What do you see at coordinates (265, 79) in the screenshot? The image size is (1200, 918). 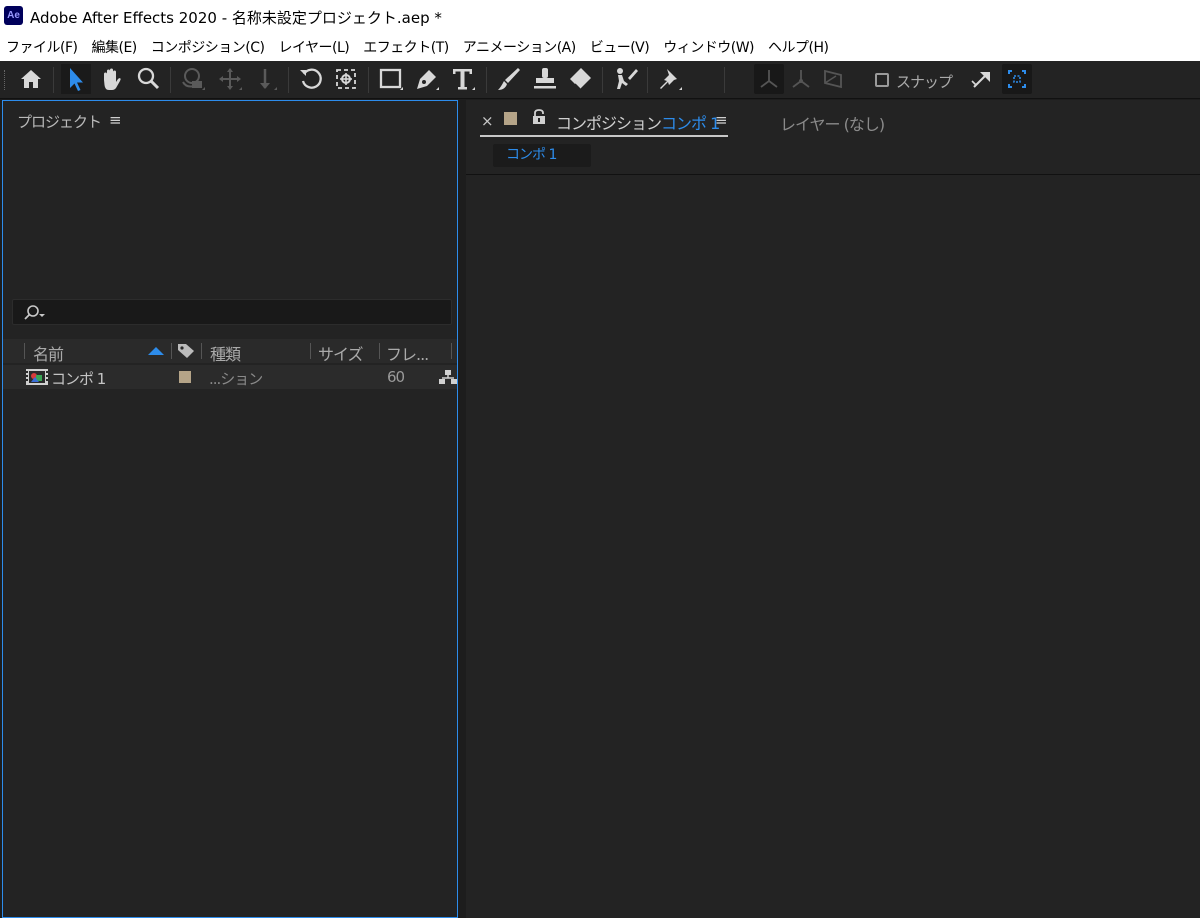 I see `dolly-camera-icon` at bounding box center [265, 79].